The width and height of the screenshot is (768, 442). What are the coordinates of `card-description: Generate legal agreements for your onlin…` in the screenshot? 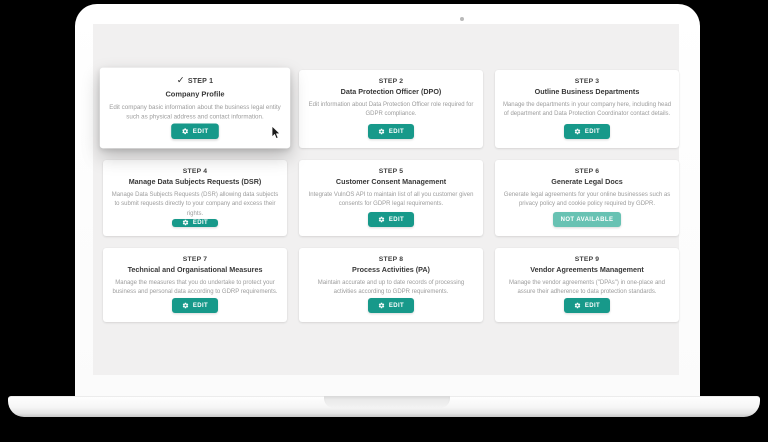 It's located at (587, 200).